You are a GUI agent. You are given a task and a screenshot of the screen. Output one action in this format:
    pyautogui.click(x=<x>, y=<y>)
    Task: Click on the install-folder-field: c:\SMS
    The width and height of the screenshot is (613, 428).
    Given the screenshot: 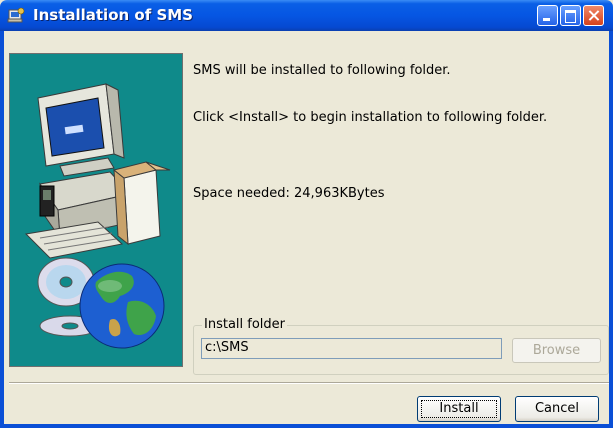 What is the action you would take?
    pyautogui.click(x=351, y=348)
    